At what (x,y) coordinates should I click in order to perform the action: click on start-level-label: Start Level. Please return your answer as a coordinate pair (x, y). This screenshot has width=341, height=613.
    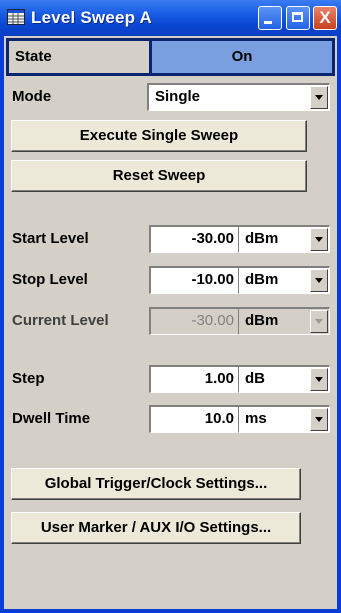
    Looking at the image, I should click on (50, 238).